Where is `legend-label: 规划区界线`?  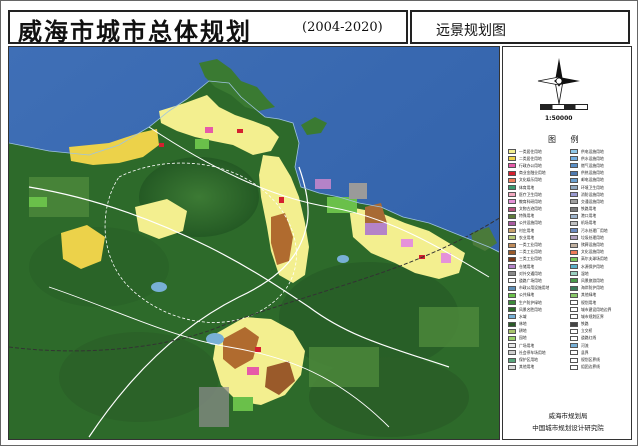
legend-label: 规划区界线 is located at coordinates (590, 360).